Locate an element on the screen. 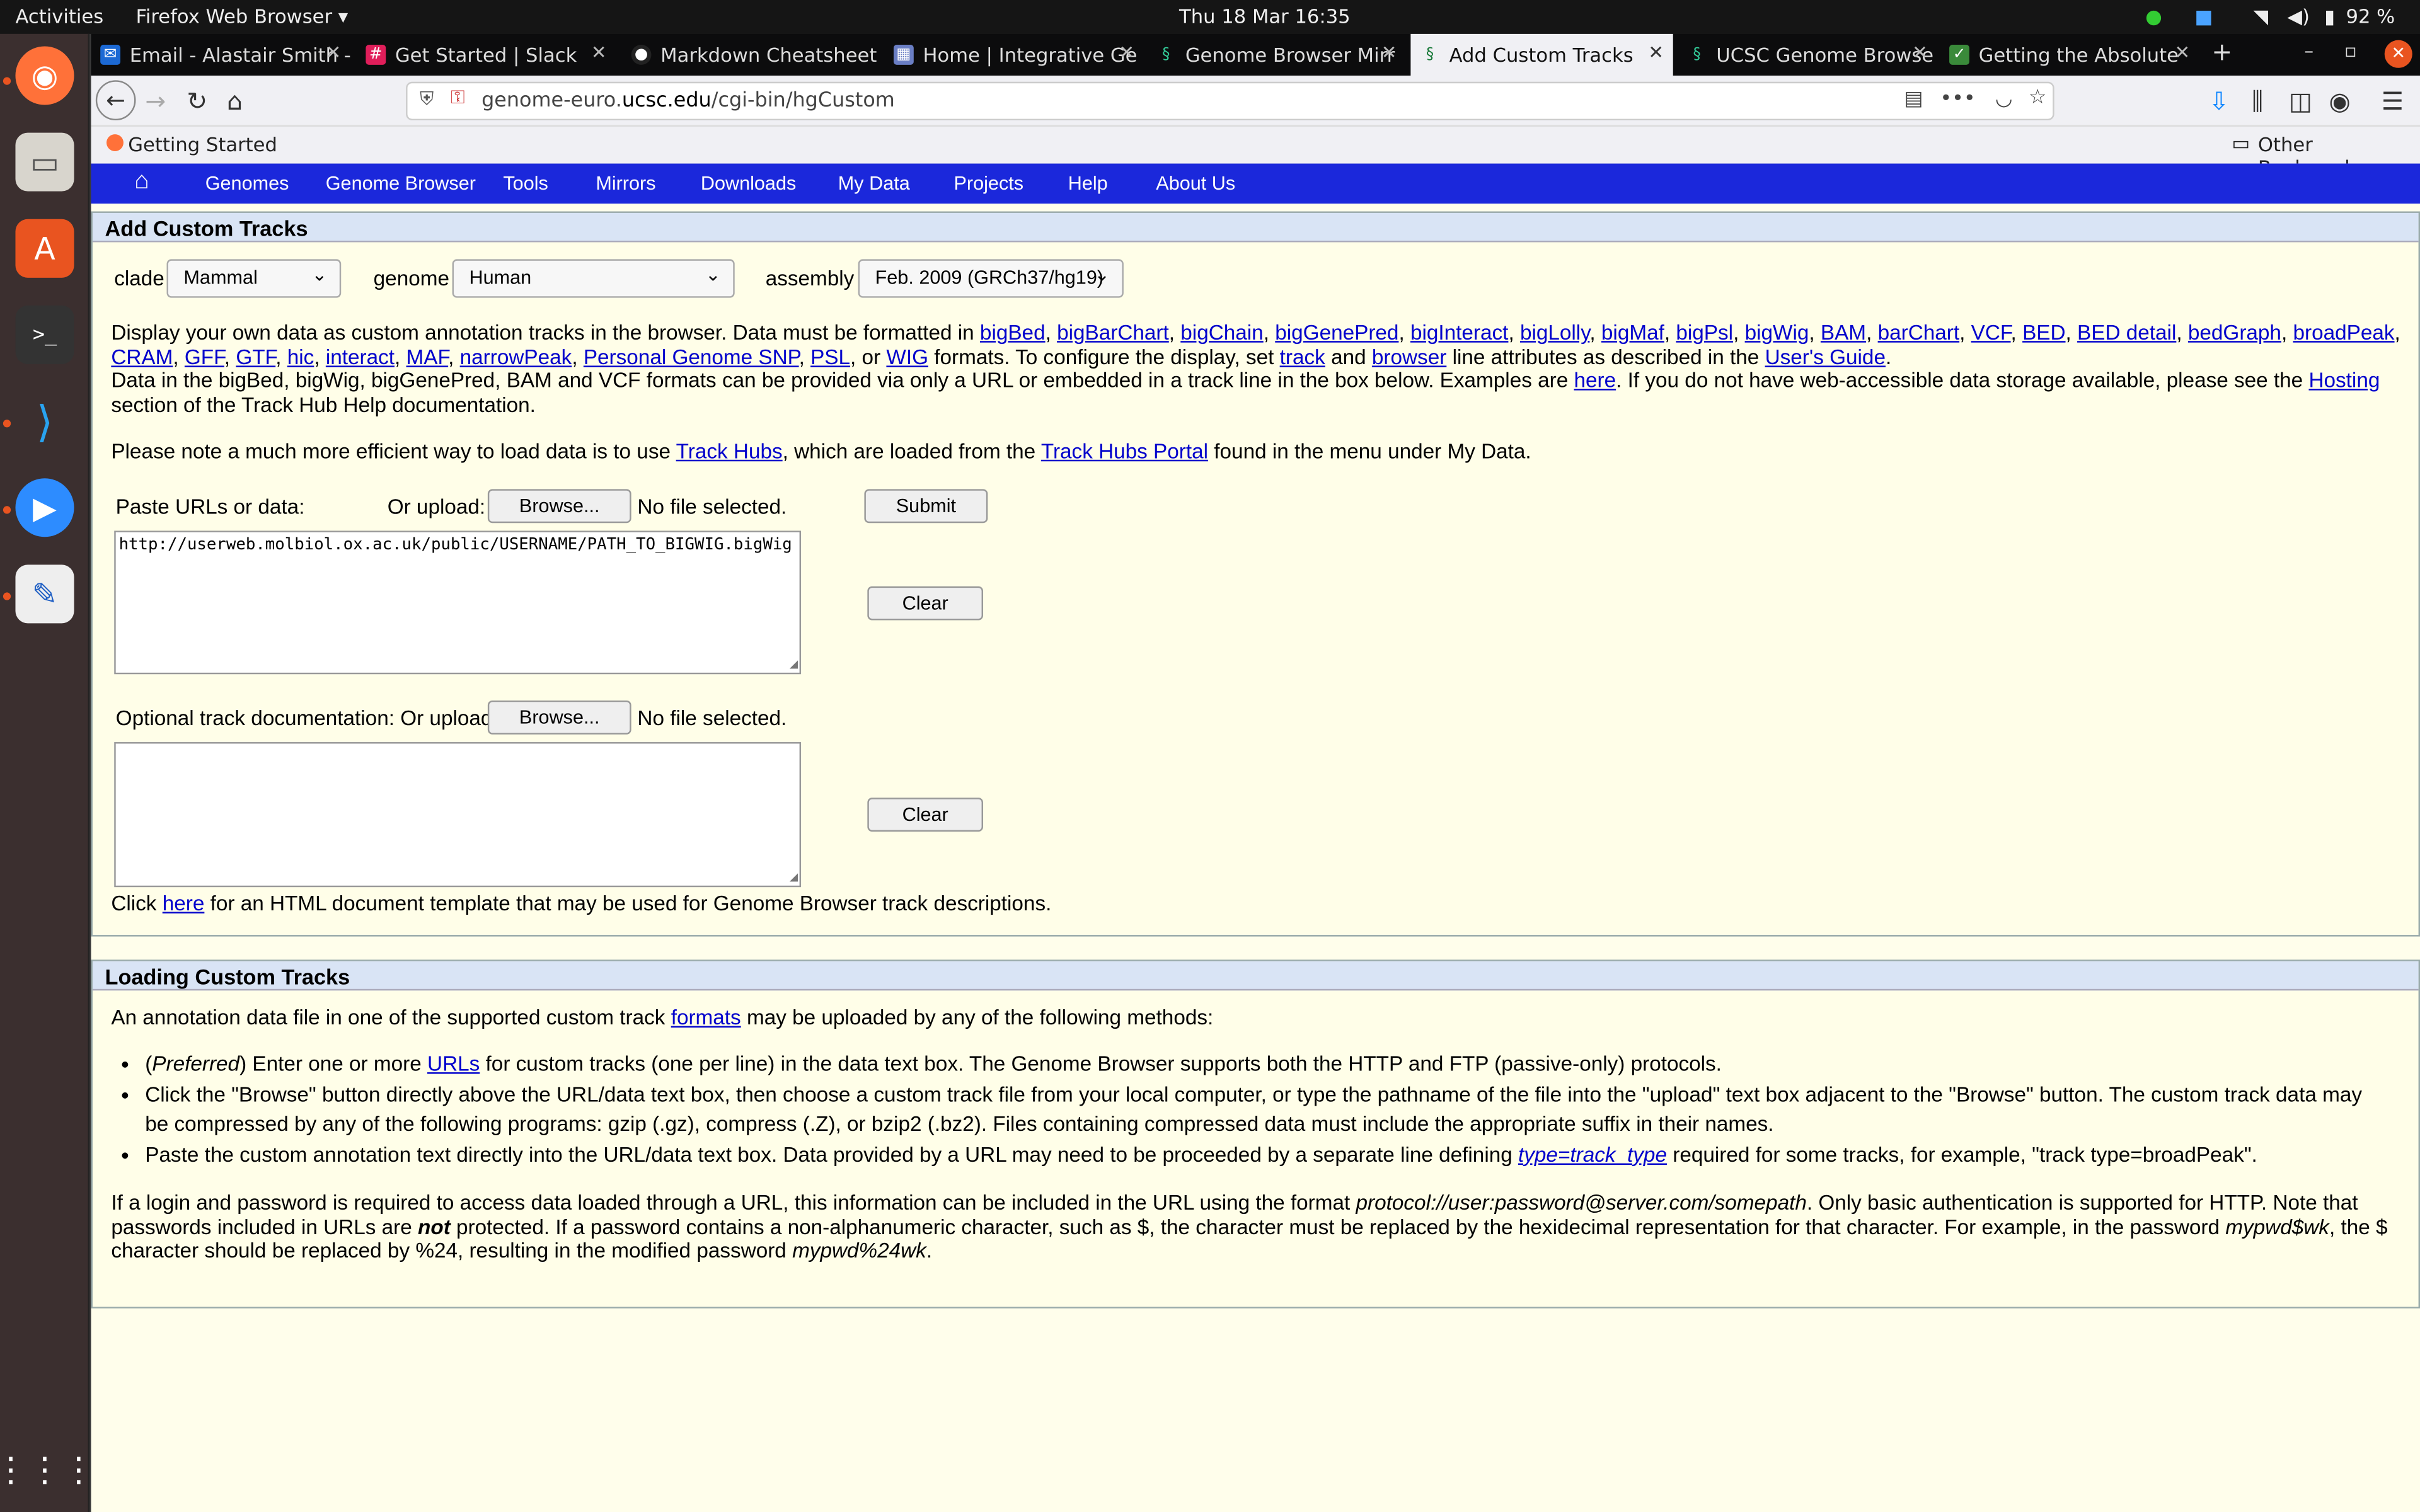 This screenshot has width=2420, height=1512. format-link: VCF is located at coordinates (1991, 332).